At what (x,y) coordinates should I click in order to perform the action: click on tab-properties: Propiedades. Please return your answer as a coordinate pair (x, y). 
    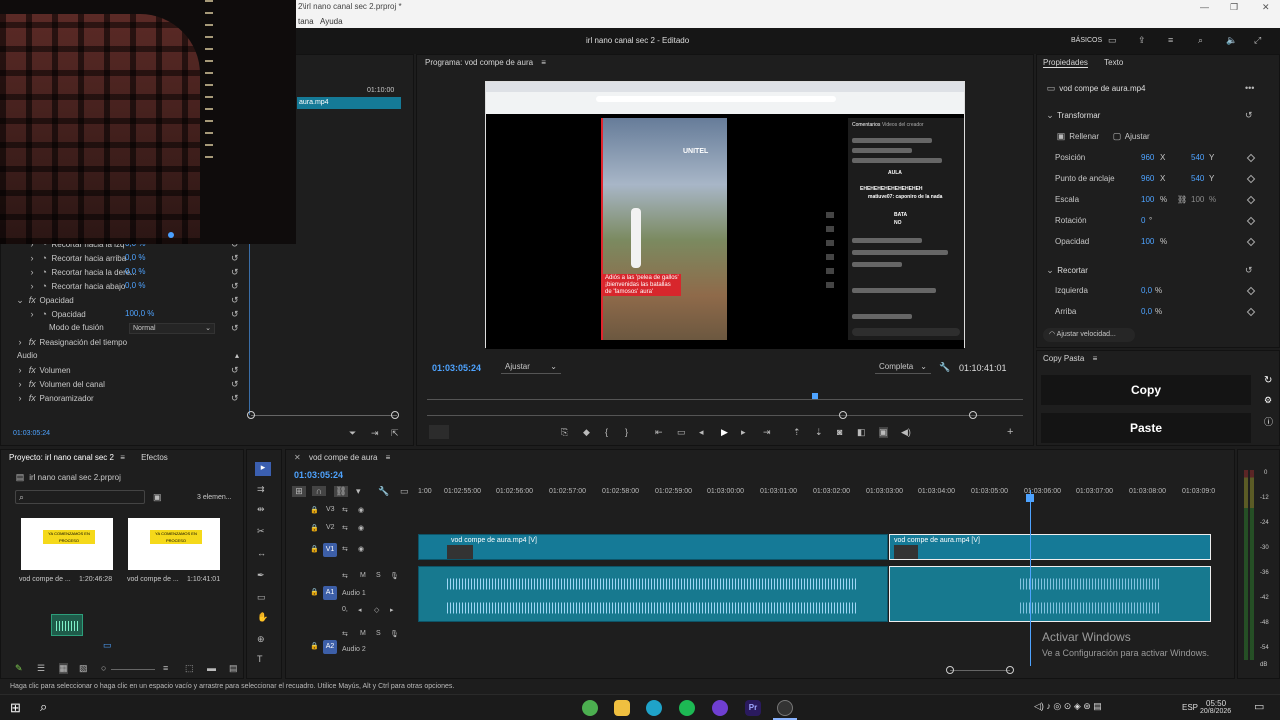
    Looking at the image, I should click on (1065, 63).